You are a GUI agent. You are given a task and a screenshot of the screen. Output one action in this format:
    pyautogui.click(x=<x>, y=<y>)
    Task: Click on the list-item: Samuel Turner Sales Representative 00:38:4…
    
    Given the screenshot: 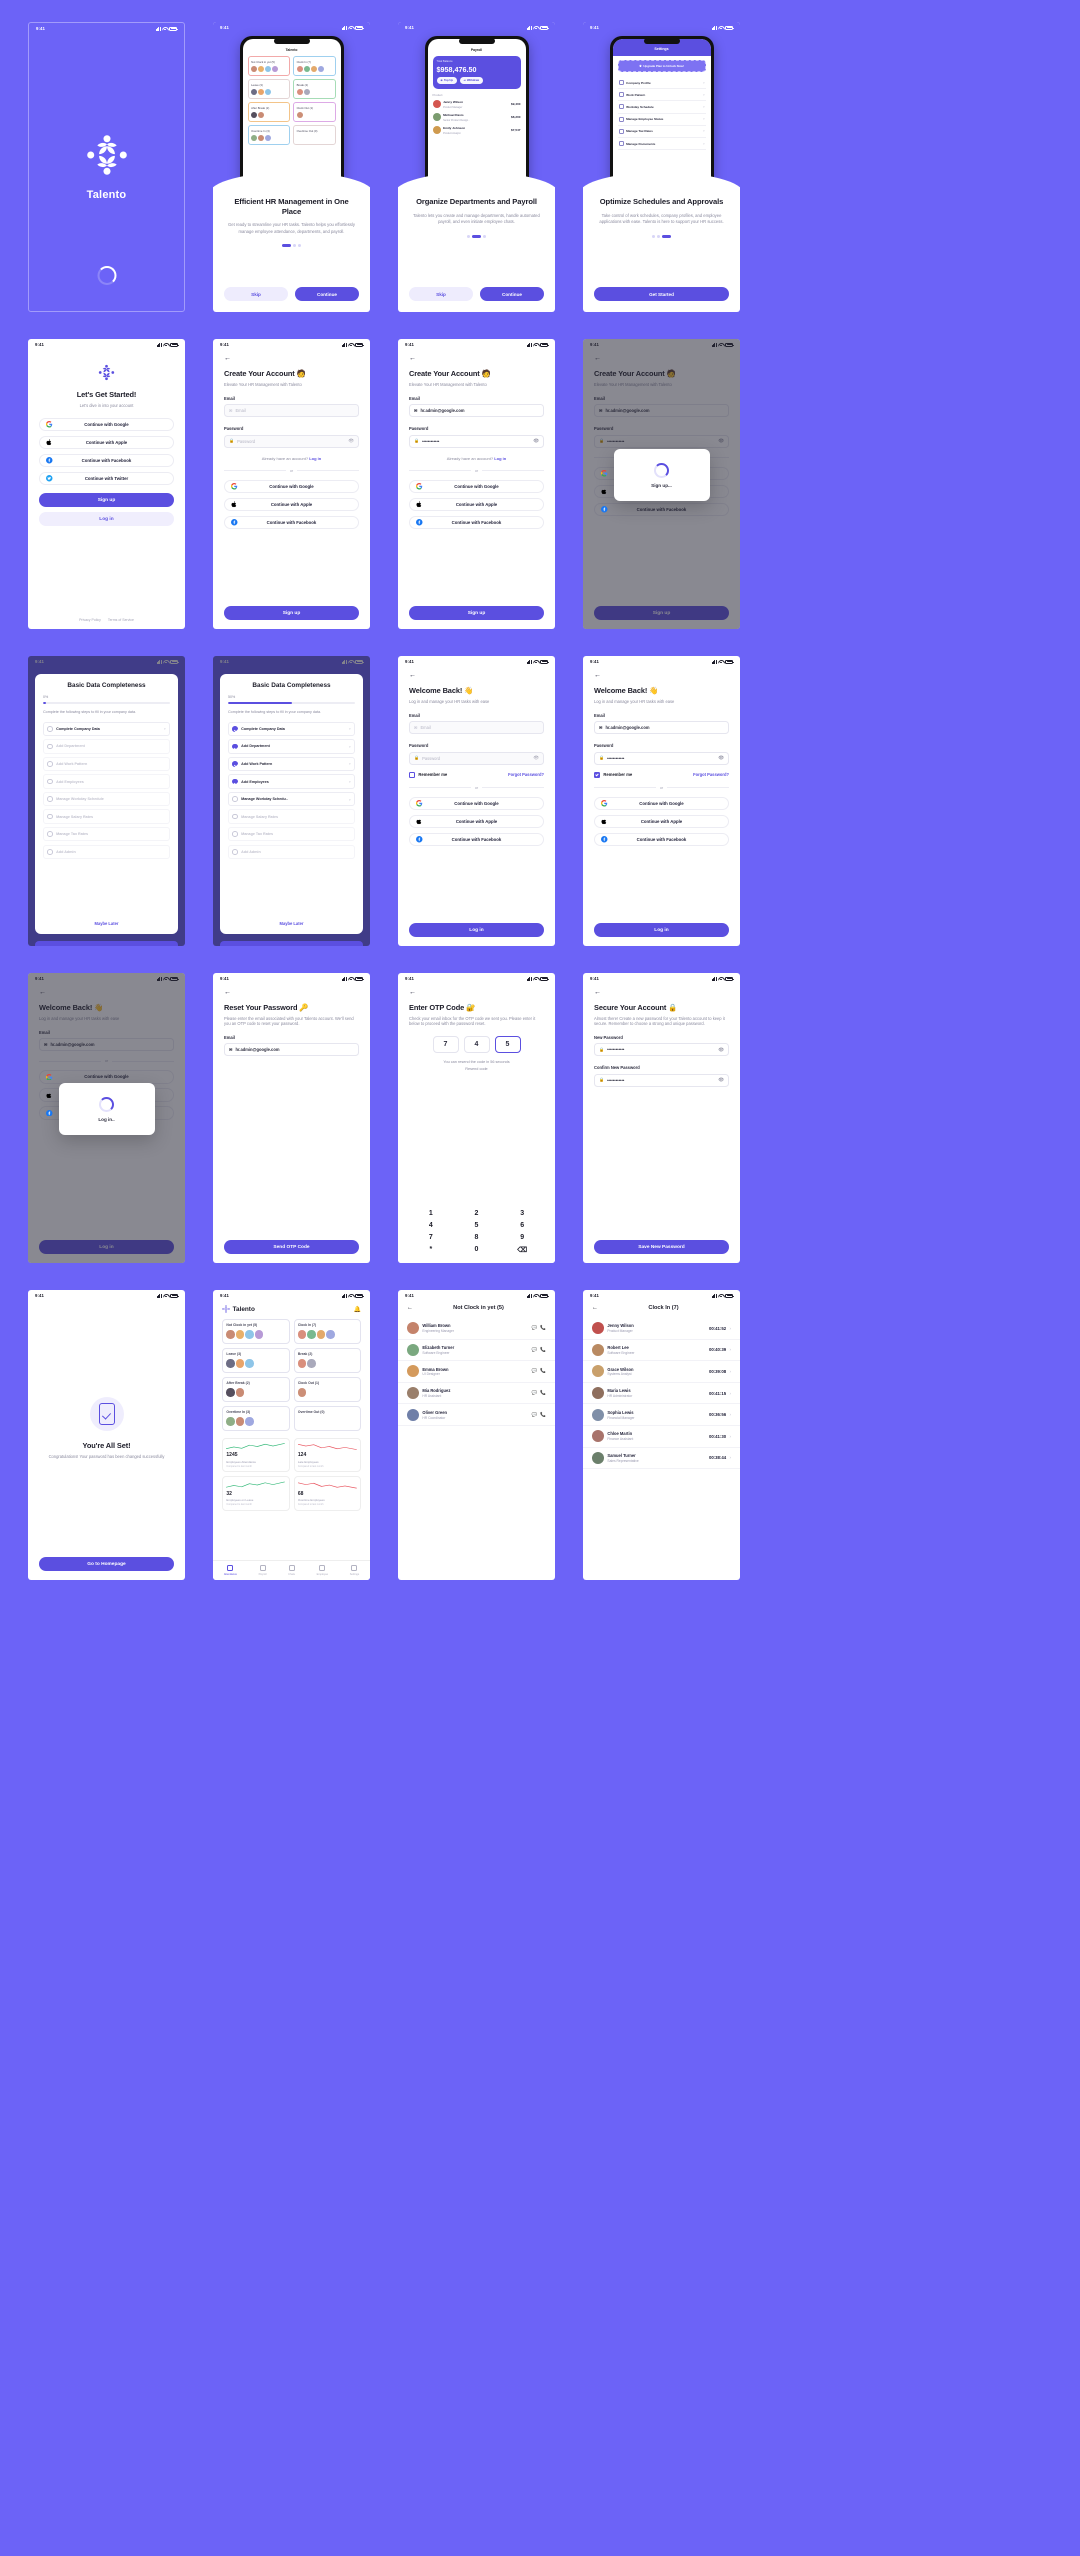 What is the action you would take?
    pyautogui.click(x=661, y=1459)
    